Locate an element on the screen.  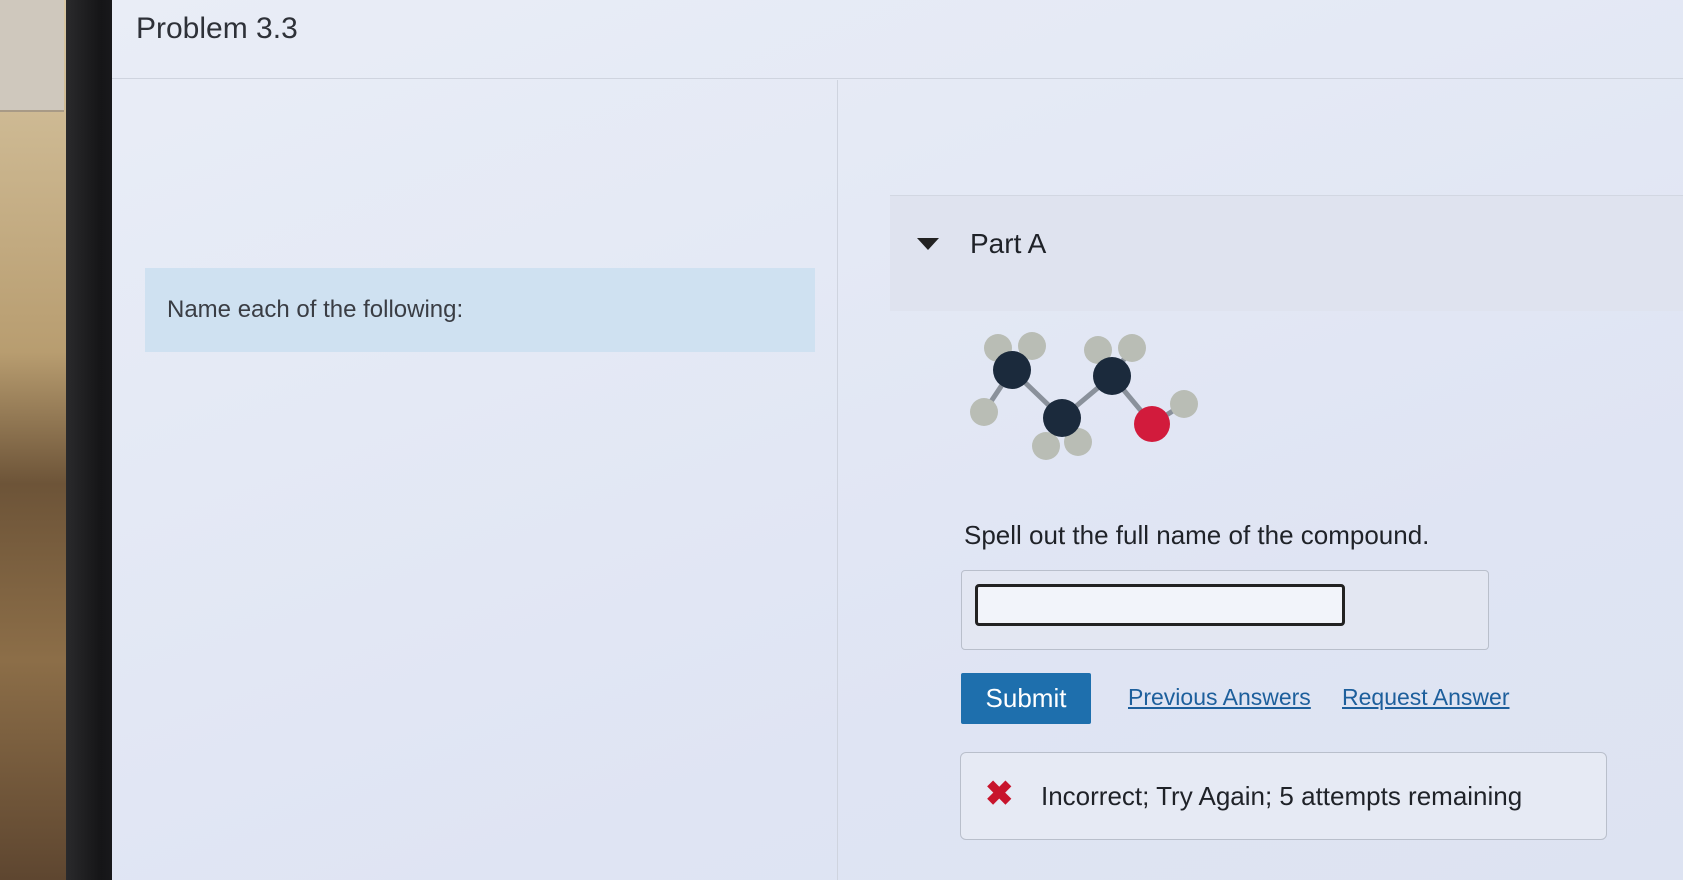
molecule-model is located at coordinates (1084, 396).